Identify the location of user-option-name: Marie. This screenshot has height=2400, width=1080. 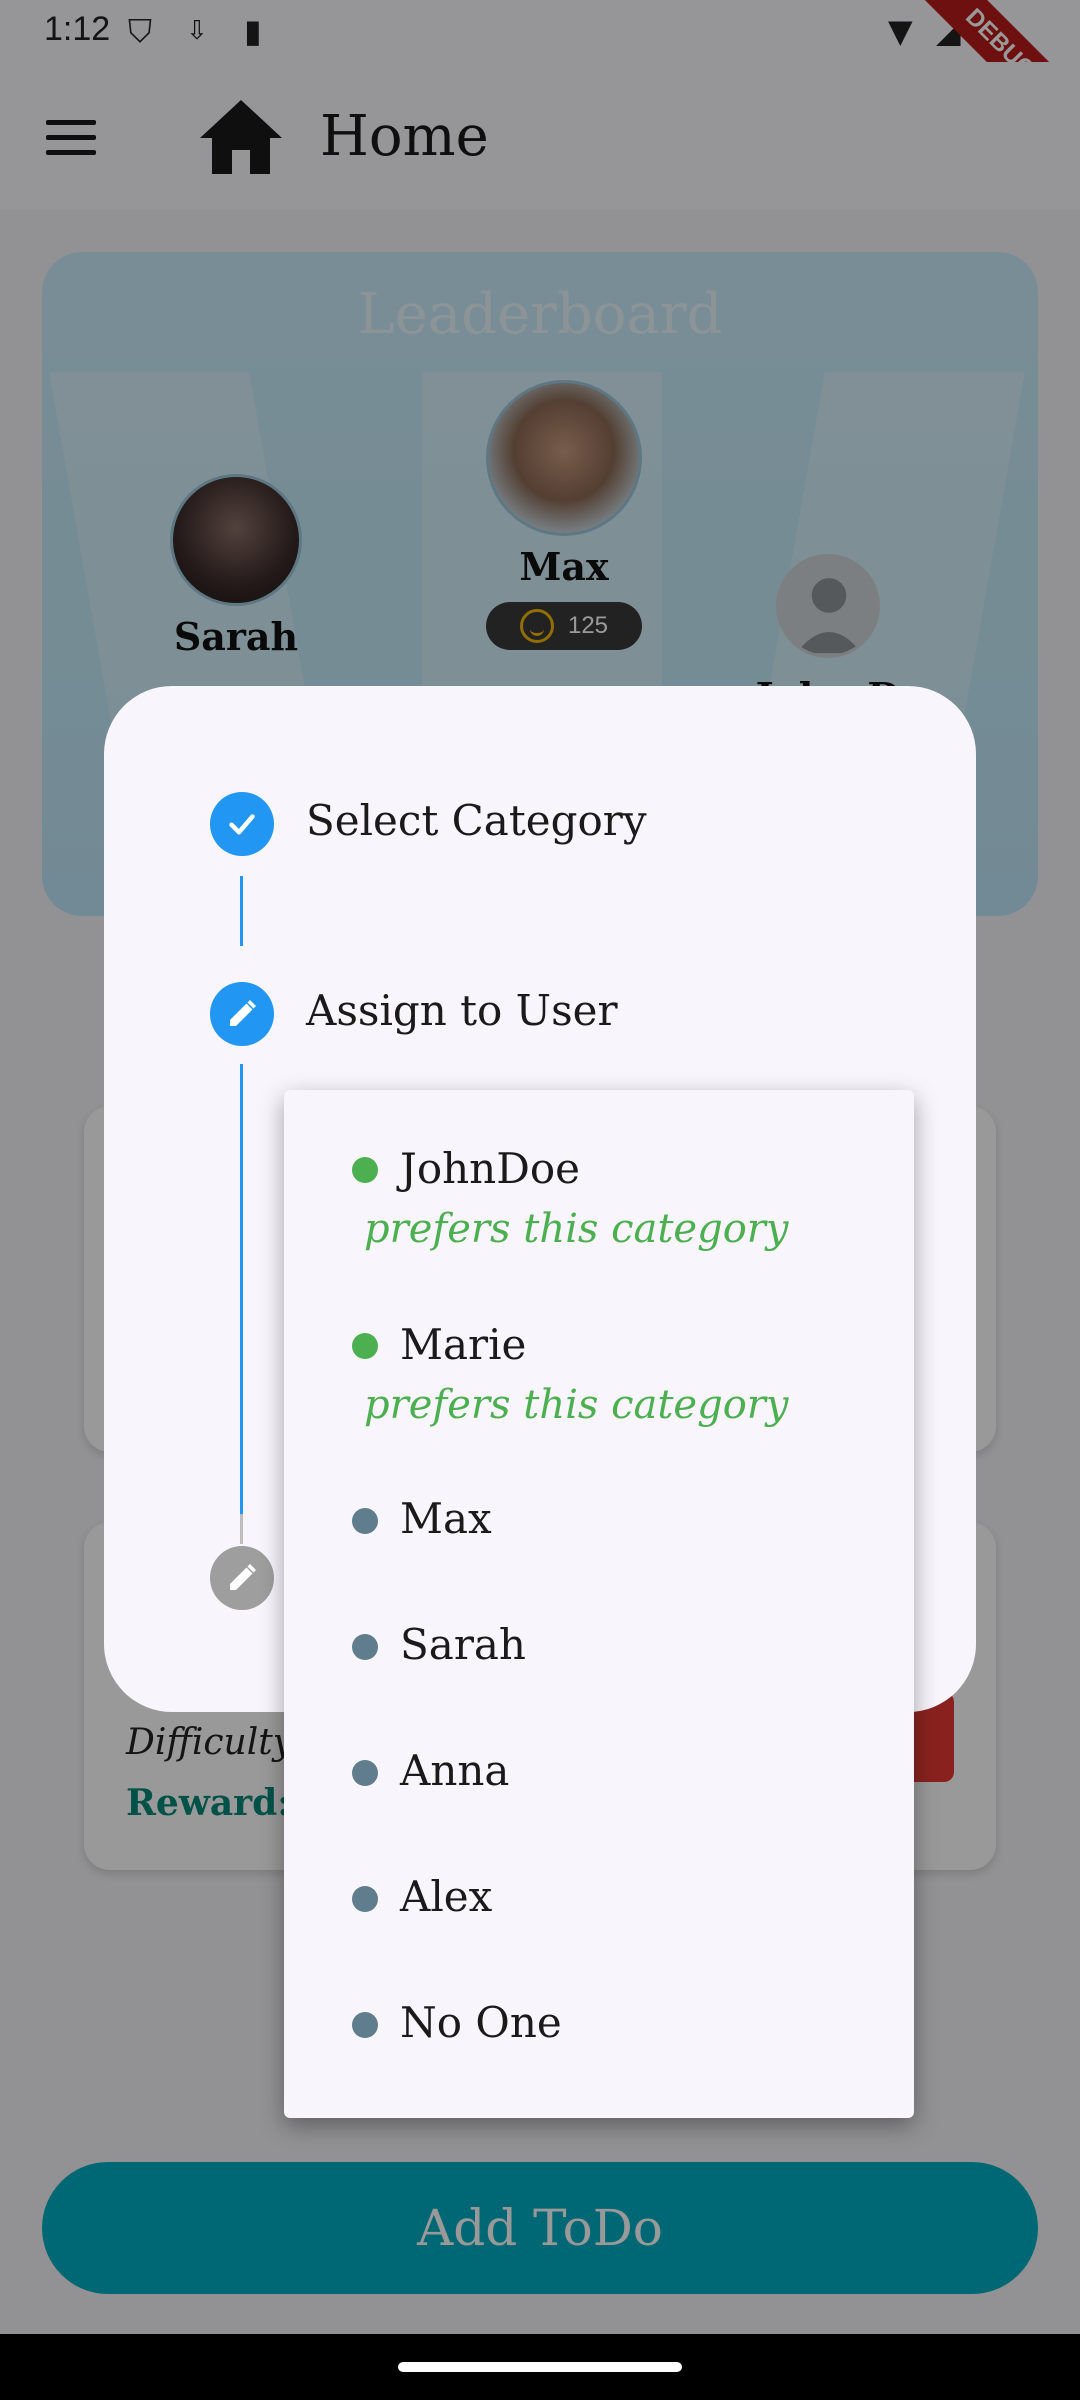
(463, 1344).